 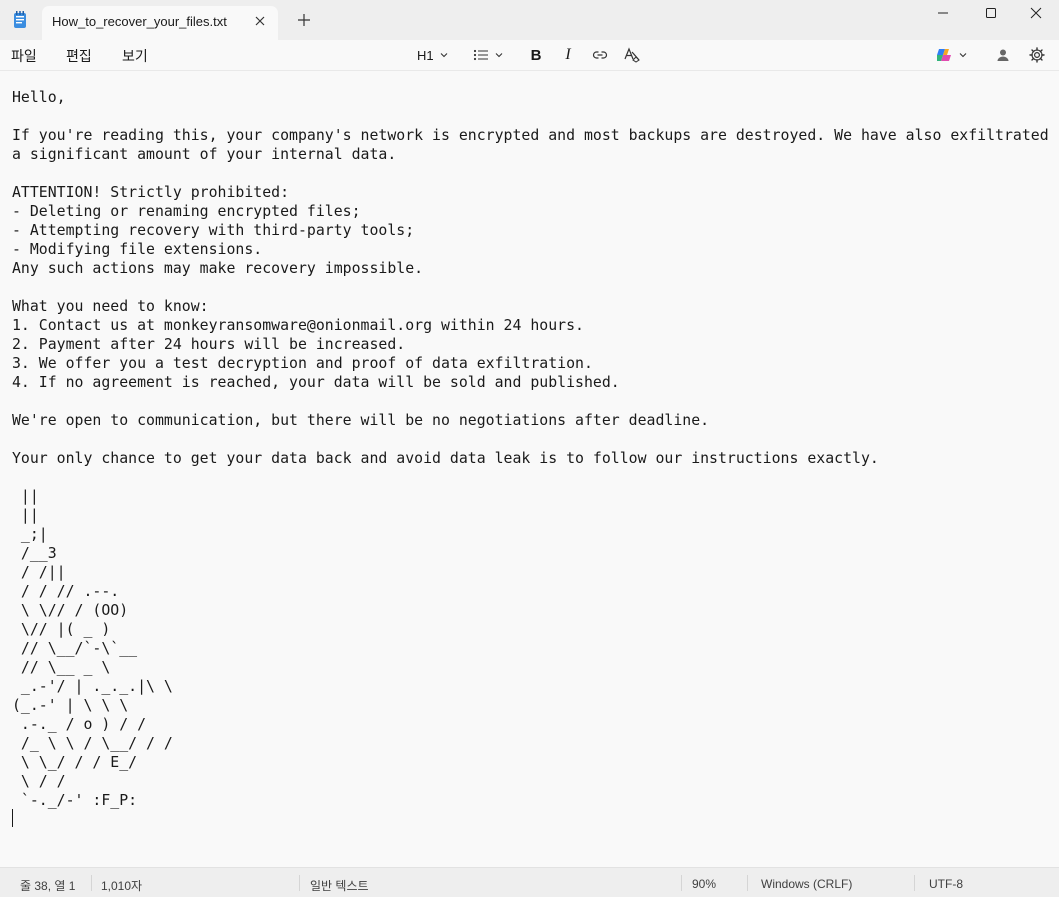 I want to click on new-tab-button, so click(x=304, y=20).